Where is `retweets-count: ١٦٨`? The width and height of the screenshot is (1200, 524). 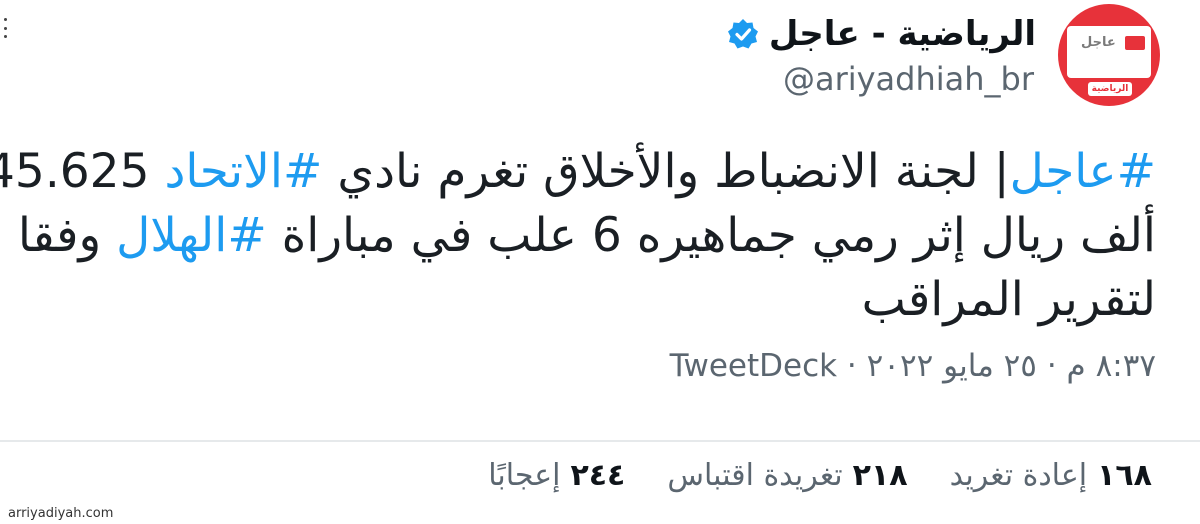
retweets-count: ١٦٨ is located at coordinates (1124, 475).